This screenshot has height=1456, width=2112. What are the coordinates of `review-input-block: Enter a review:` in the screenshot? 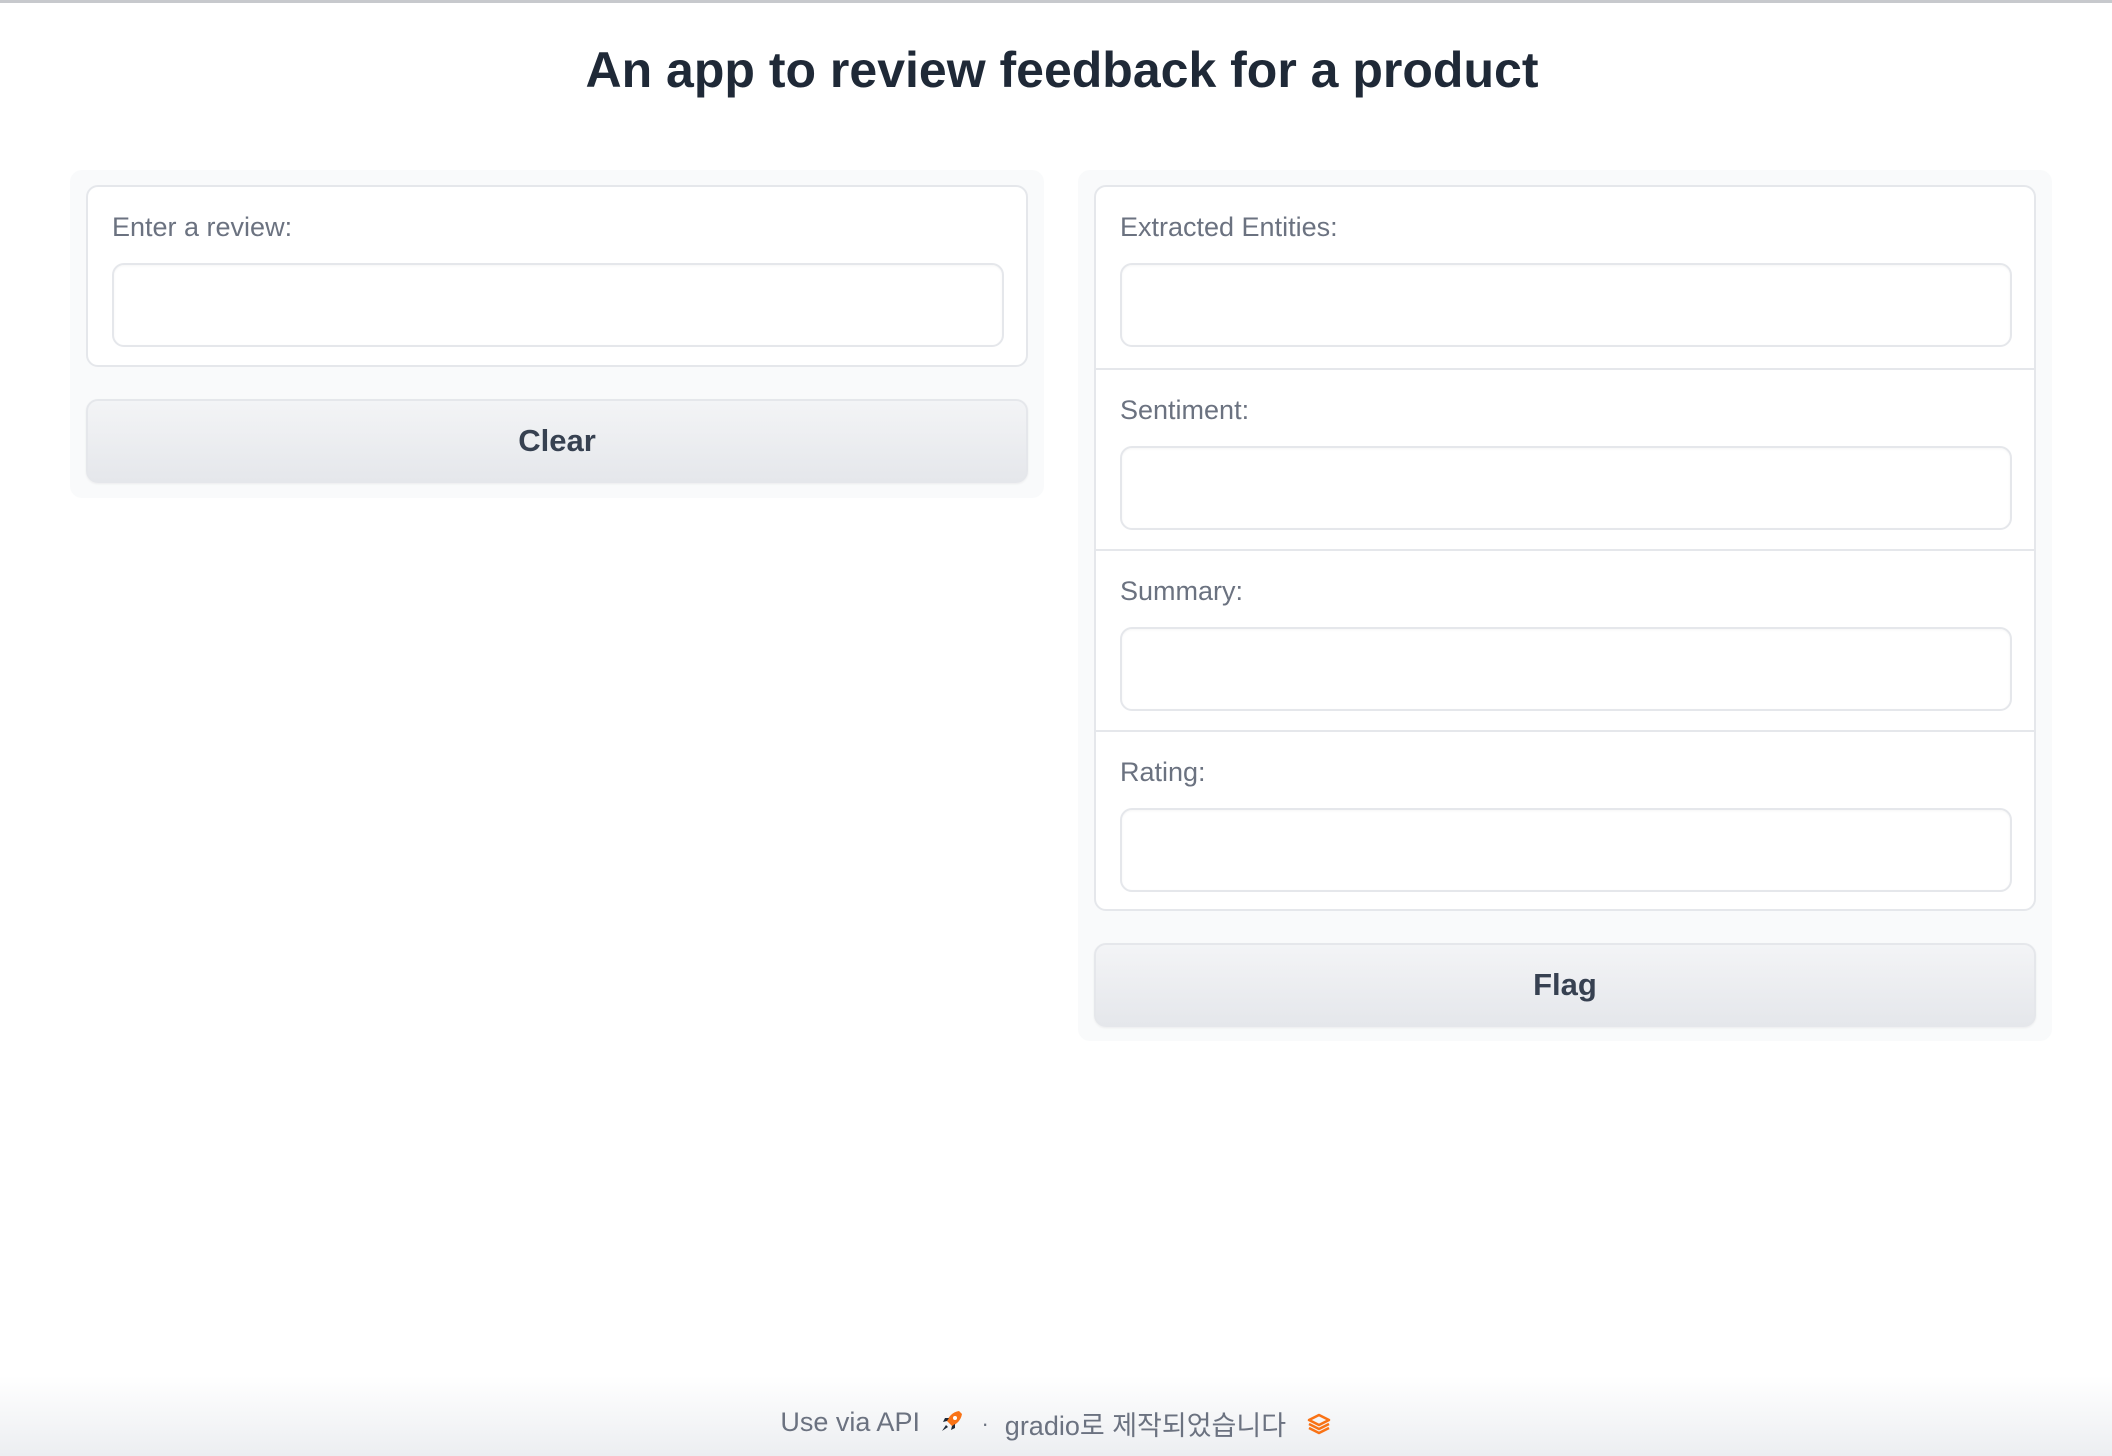 It's located at (557, 276).